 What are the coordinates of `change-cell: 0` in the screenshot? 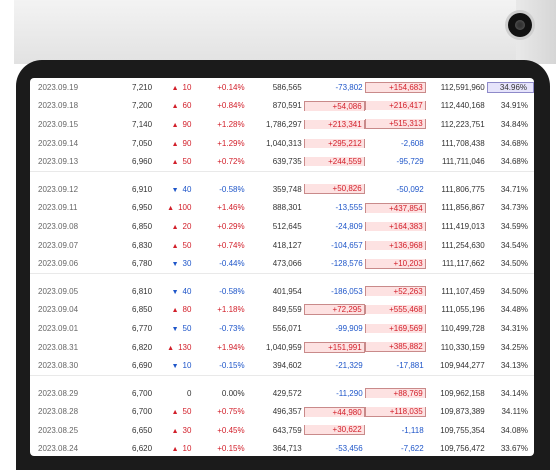 It's located at (173, 393).